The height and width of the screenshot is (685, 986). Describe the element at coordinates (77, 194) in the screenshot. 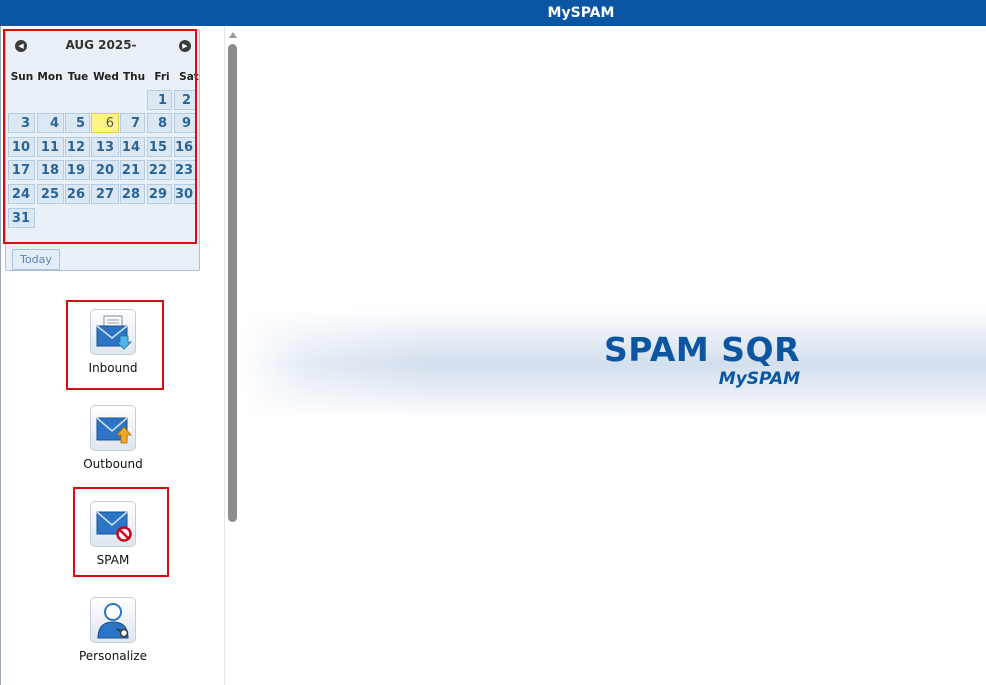

I see `calendar-day: 26` at that location.